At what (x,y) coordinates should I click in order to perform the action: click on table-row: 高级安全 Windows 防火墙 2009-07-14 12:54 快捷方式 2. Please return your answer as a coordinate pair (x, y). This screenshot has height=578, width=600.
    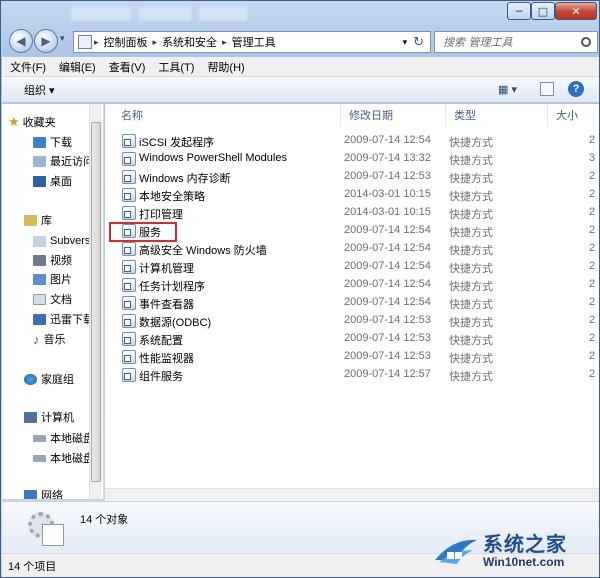
    Looking at the image, I should click on (352, 249).